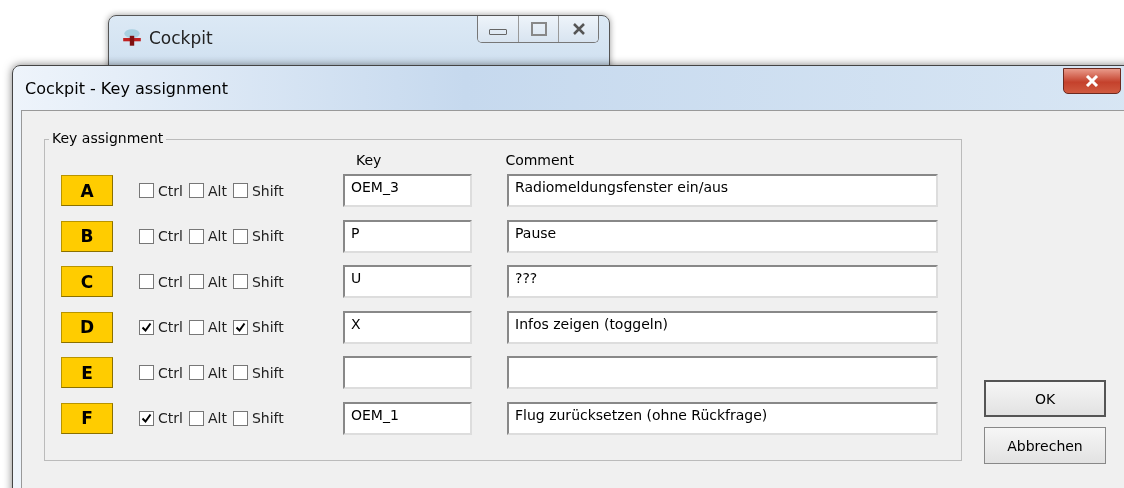 The height and width of the screenshot is (488, 1124). I want to click on column-header: Key, so click(369, 160).